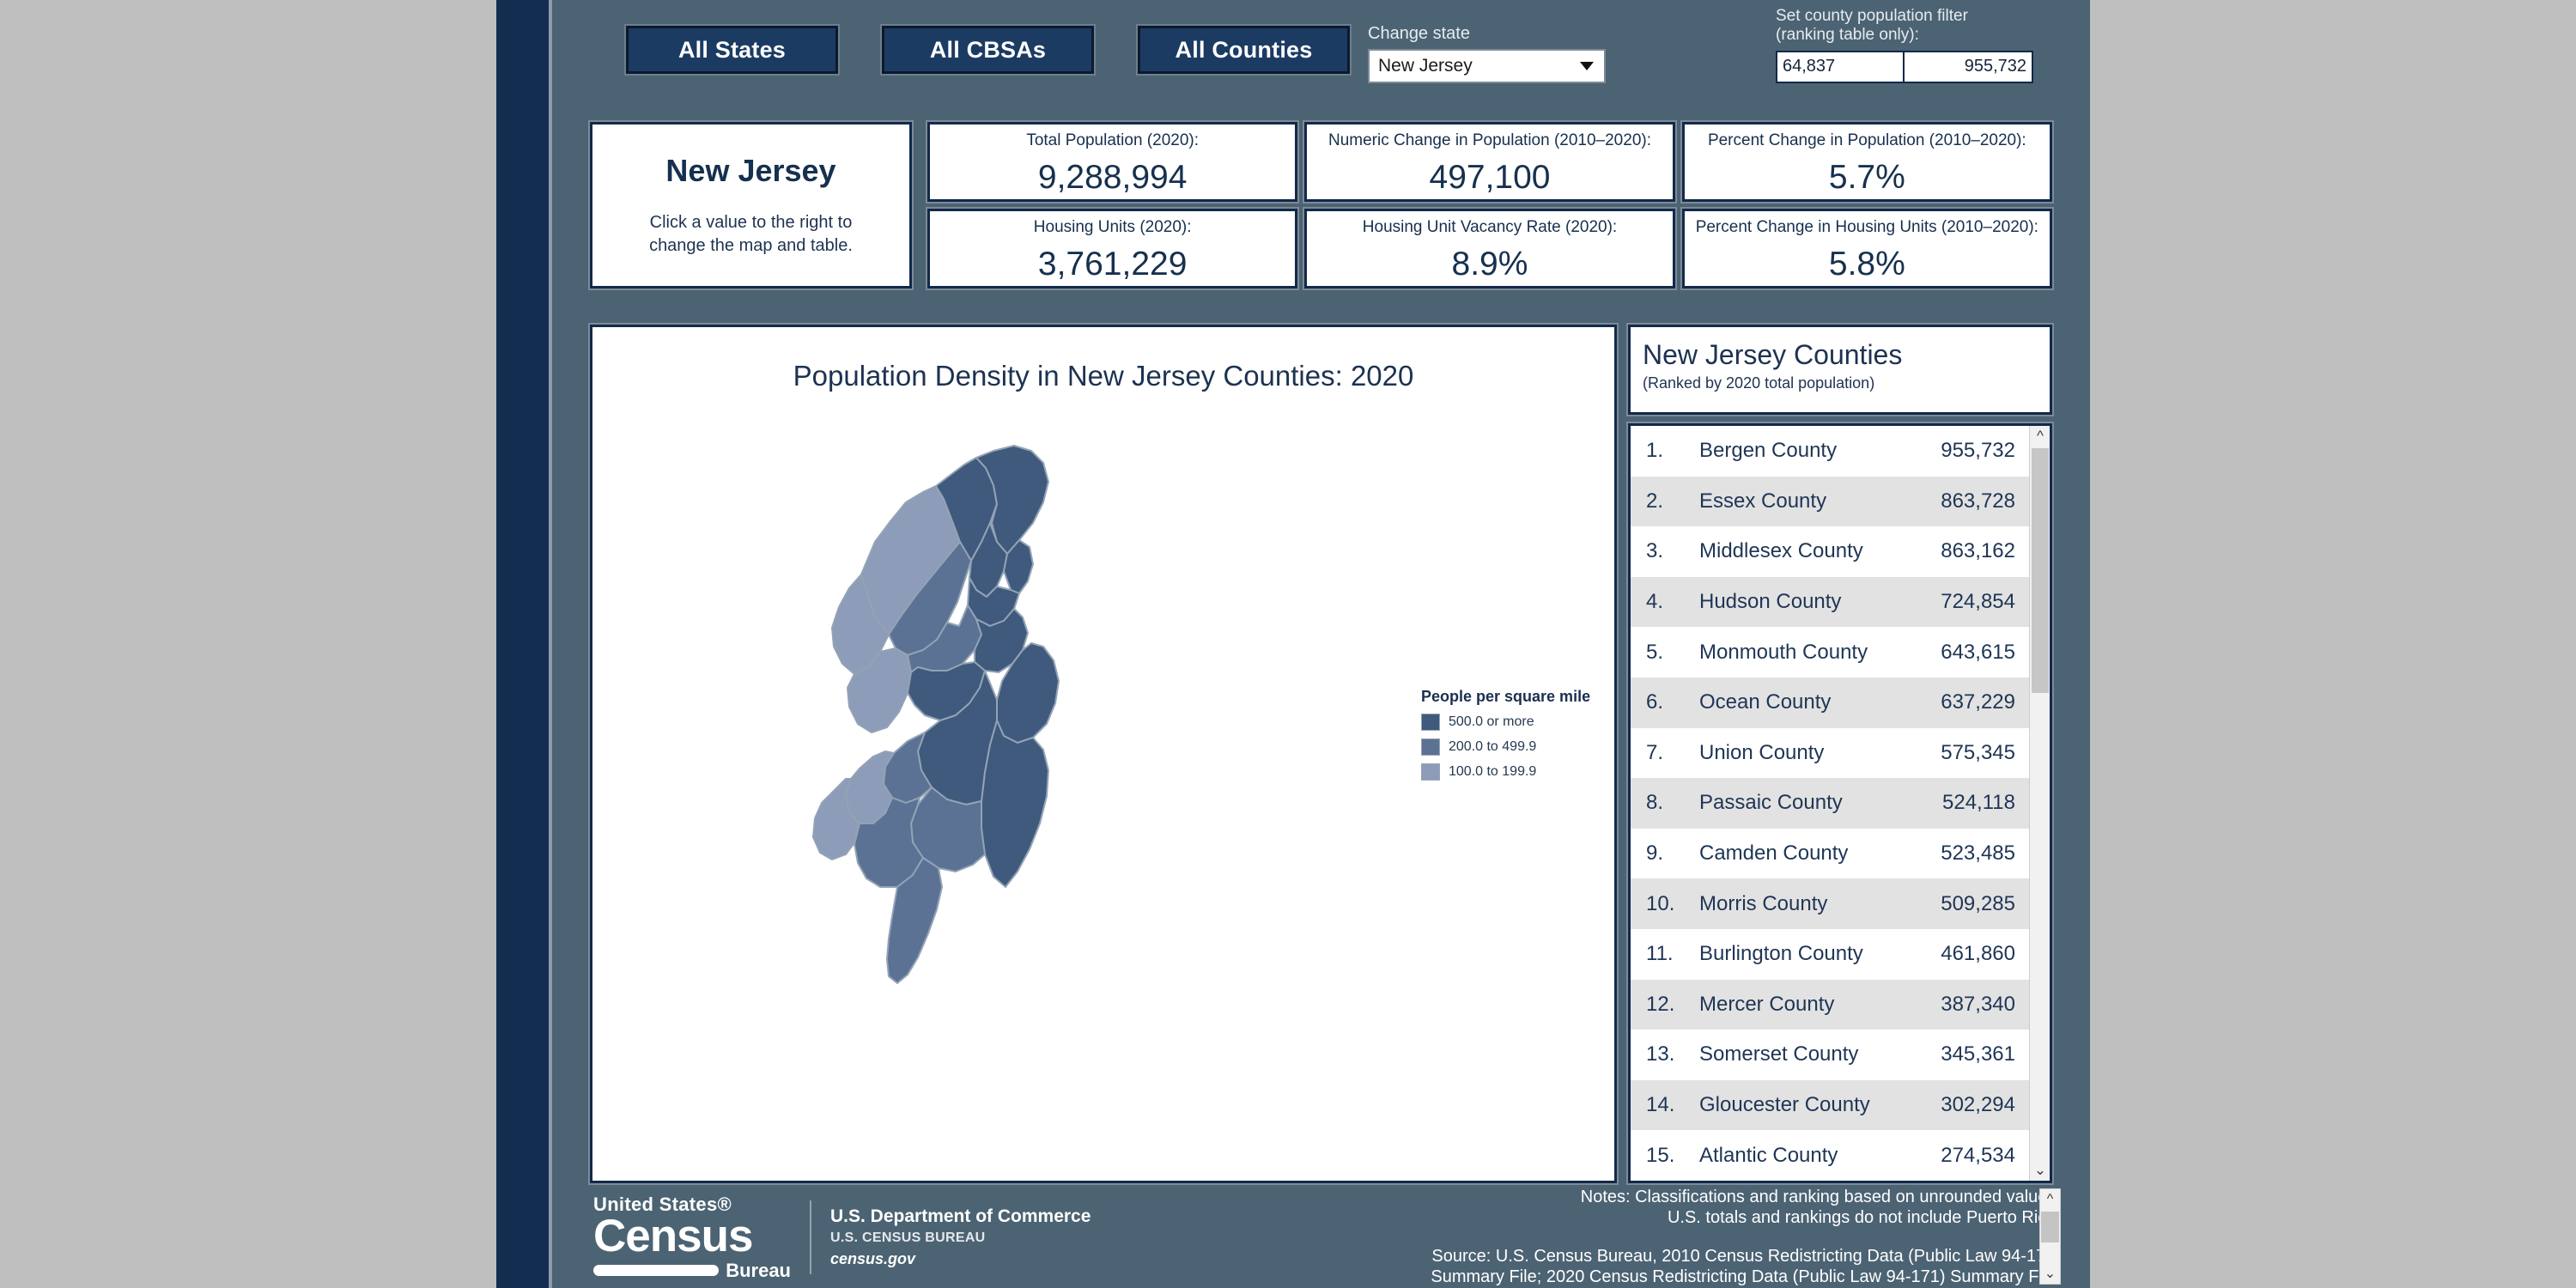 The width and height of the screenshot is (2576, 1288). I want to click on row-rank: 9., so click(1655, 854).